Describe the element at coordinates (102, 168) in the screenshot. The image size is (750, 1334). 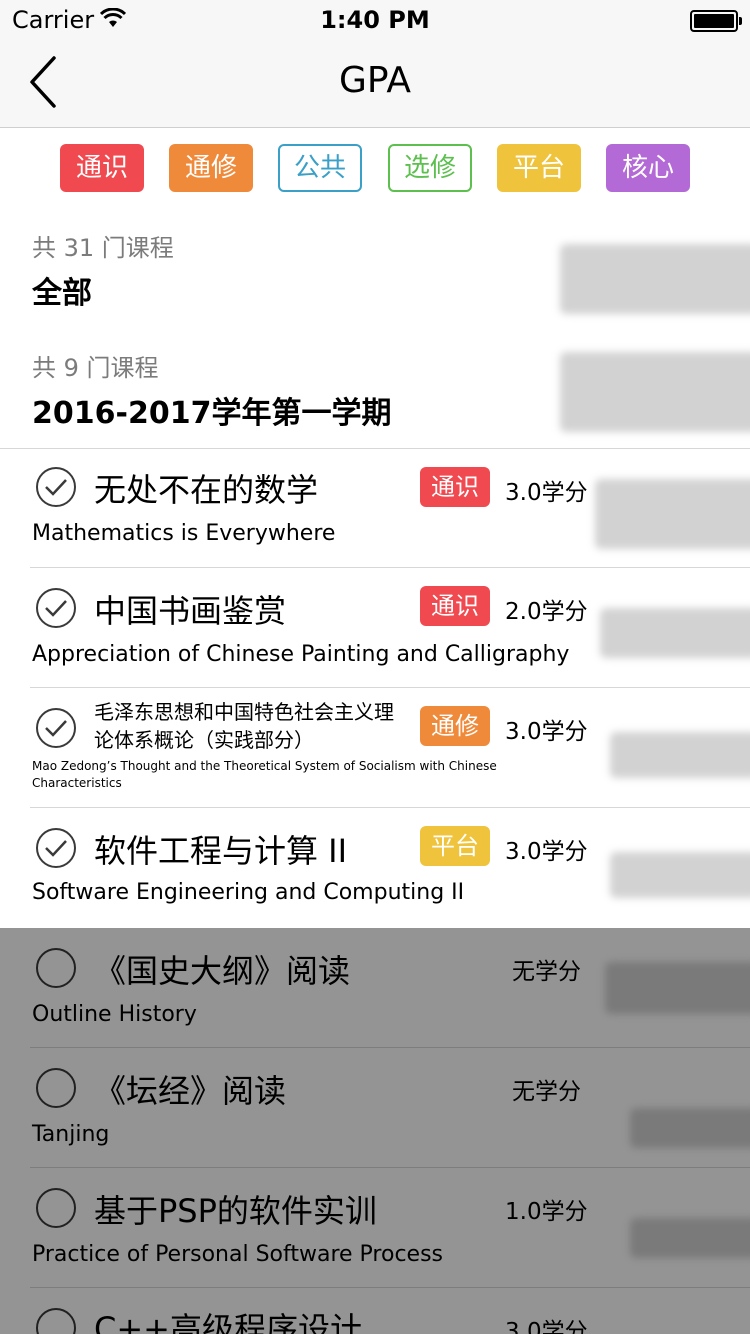
I see `tag-tongshi: 通识` at that location.